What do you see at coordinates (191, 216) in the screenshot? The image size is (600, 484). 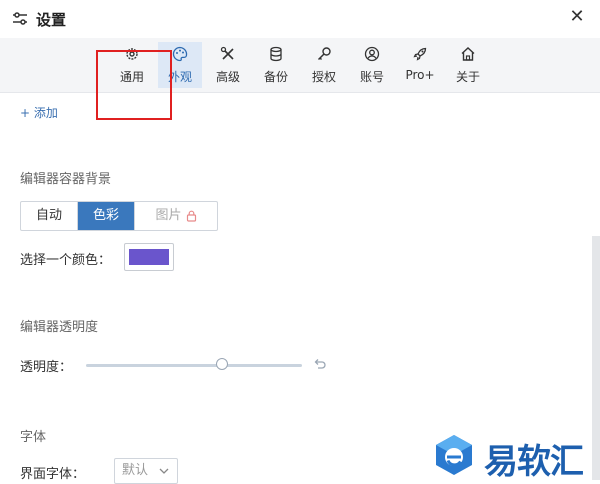 I see `lock-icon` at bounding box center [191, 216].